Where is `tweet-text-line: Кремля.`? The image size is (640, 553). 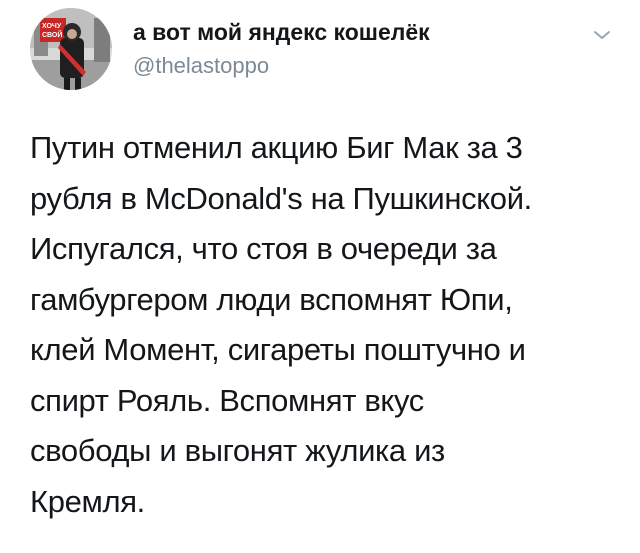 tweet-text-line: Кремля. is located at coordinates (87, 501).